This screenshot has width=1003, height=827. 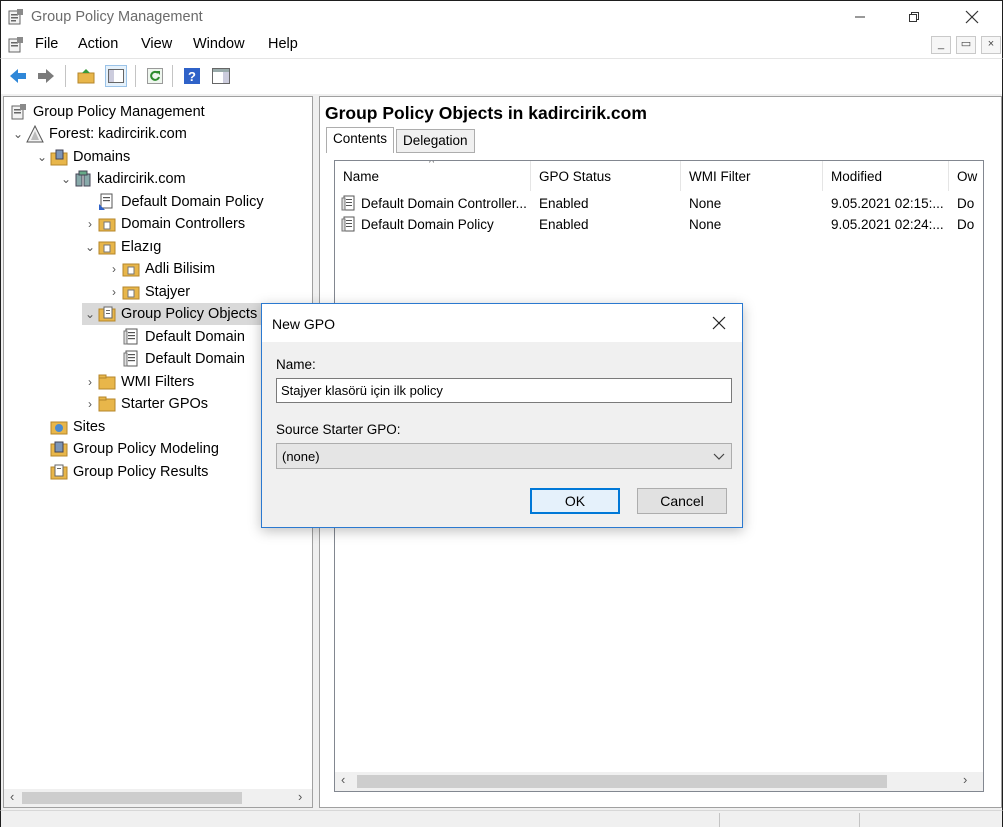 I want to click on status-divider, so click(x=859, y=820).